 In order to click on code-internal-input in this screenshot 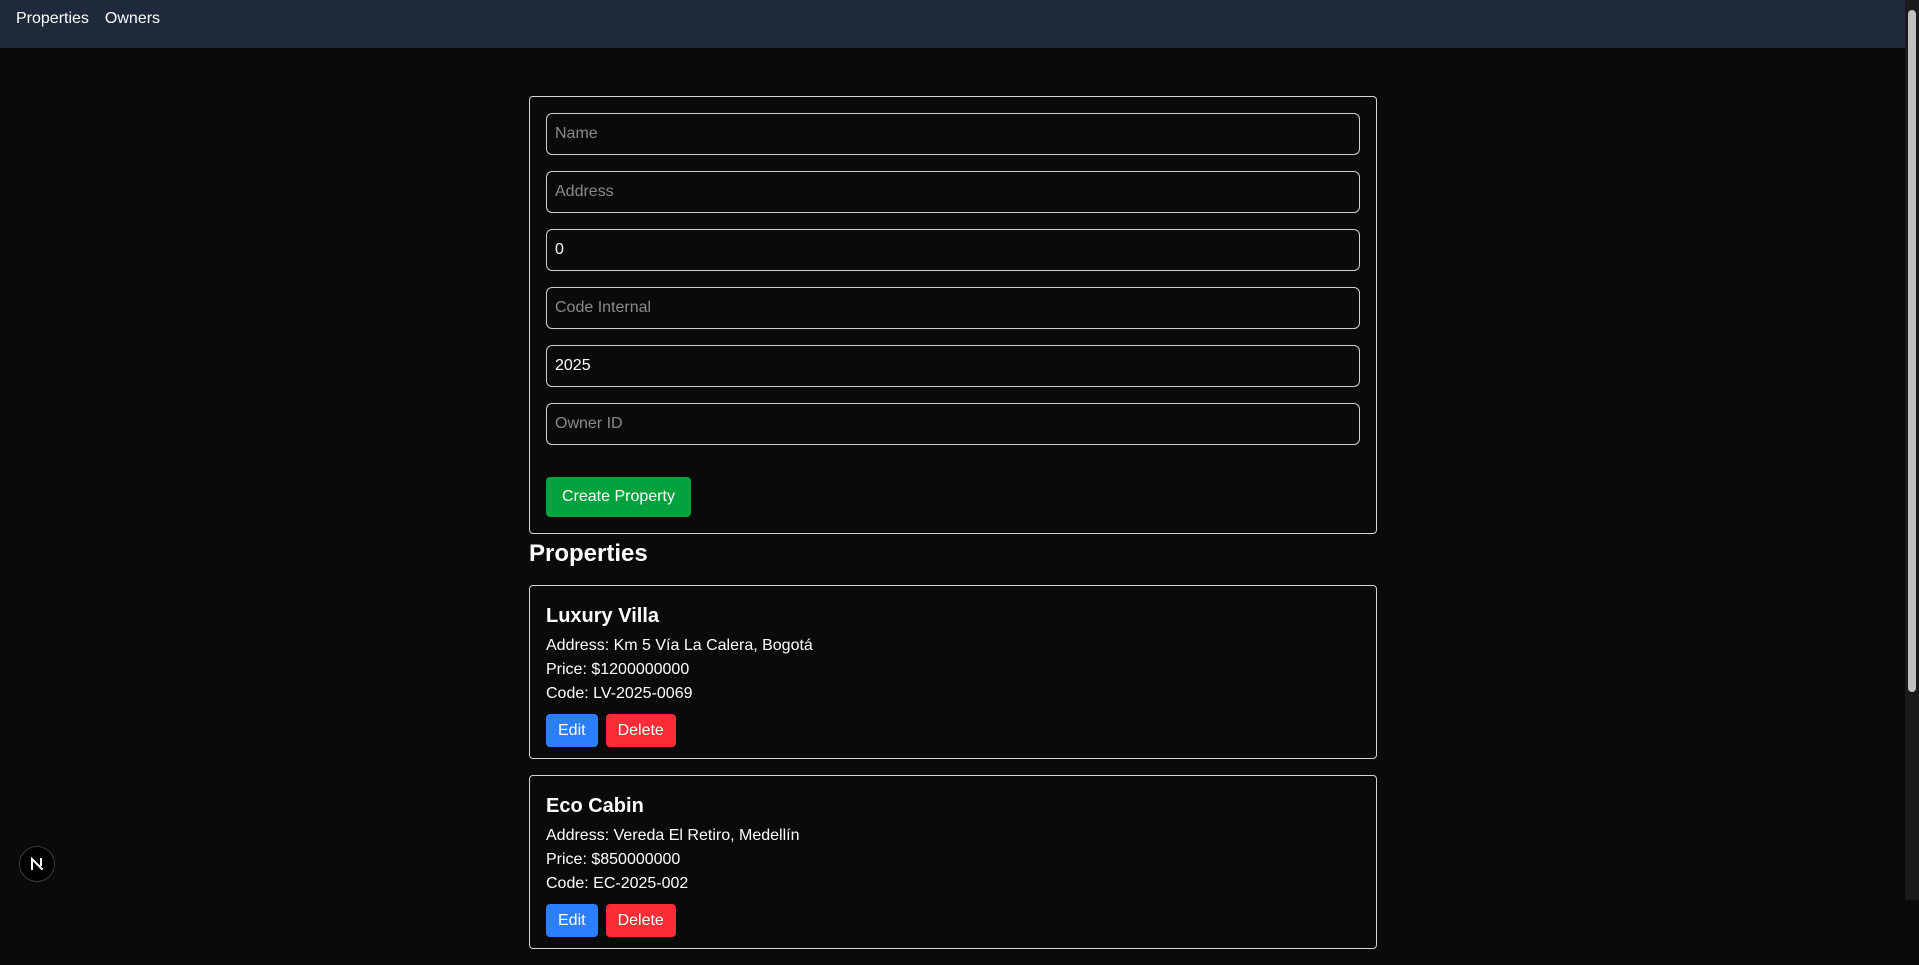, I will do `click(953, 308)`.